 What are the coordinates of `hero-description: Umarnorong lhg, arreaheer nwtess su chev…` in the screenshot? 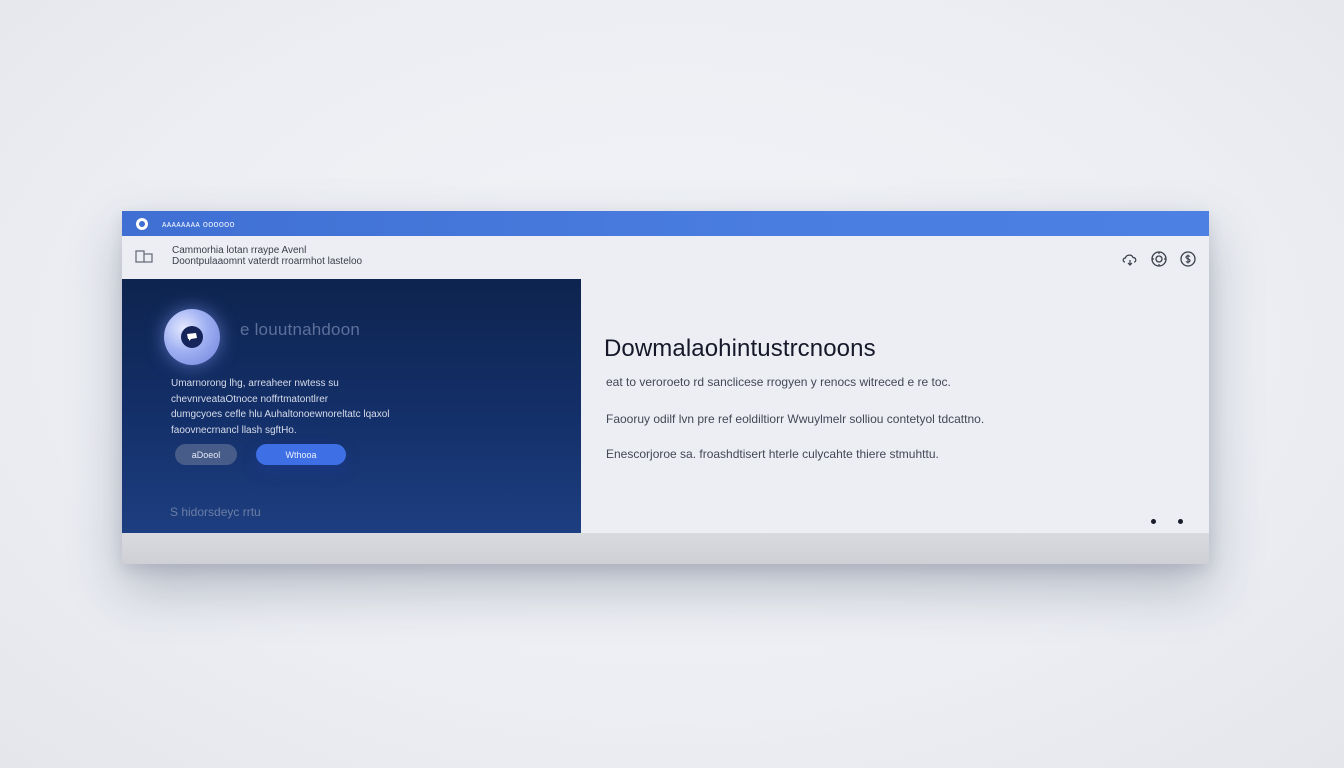 It's located at (280, 407).